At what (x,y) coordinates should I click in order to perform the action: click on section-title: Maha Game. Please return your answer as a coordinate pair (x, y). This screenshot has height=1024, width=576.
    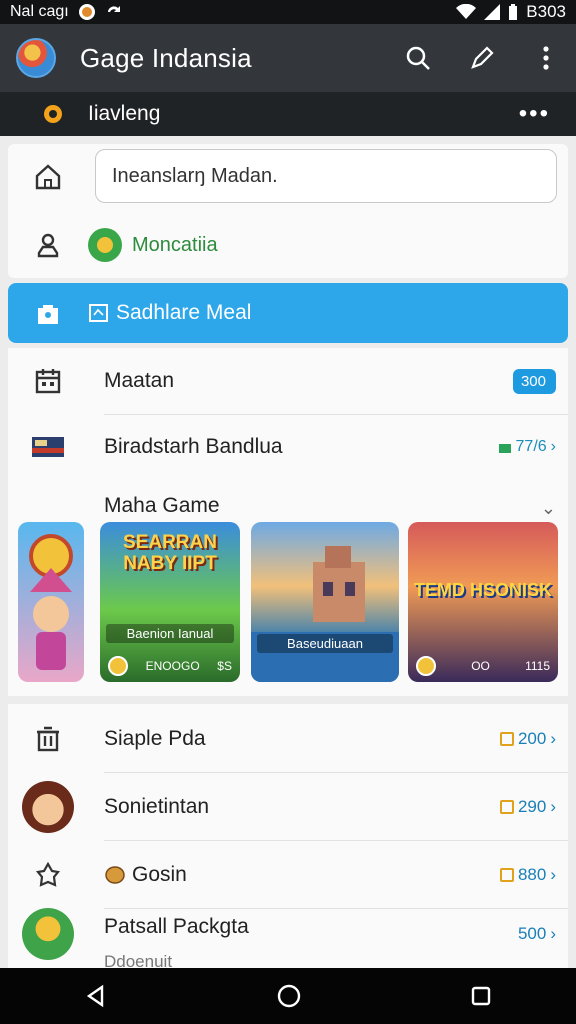
    Looking at the image, I should click on (162, 505).